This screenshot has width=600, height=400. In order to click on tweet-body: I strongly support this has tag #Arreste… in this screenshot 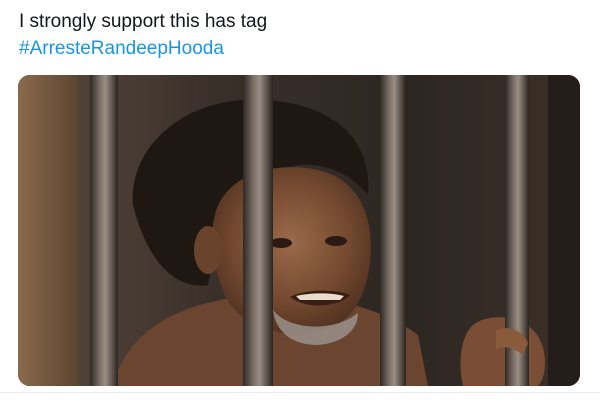, I will do `click(299, 35)`.